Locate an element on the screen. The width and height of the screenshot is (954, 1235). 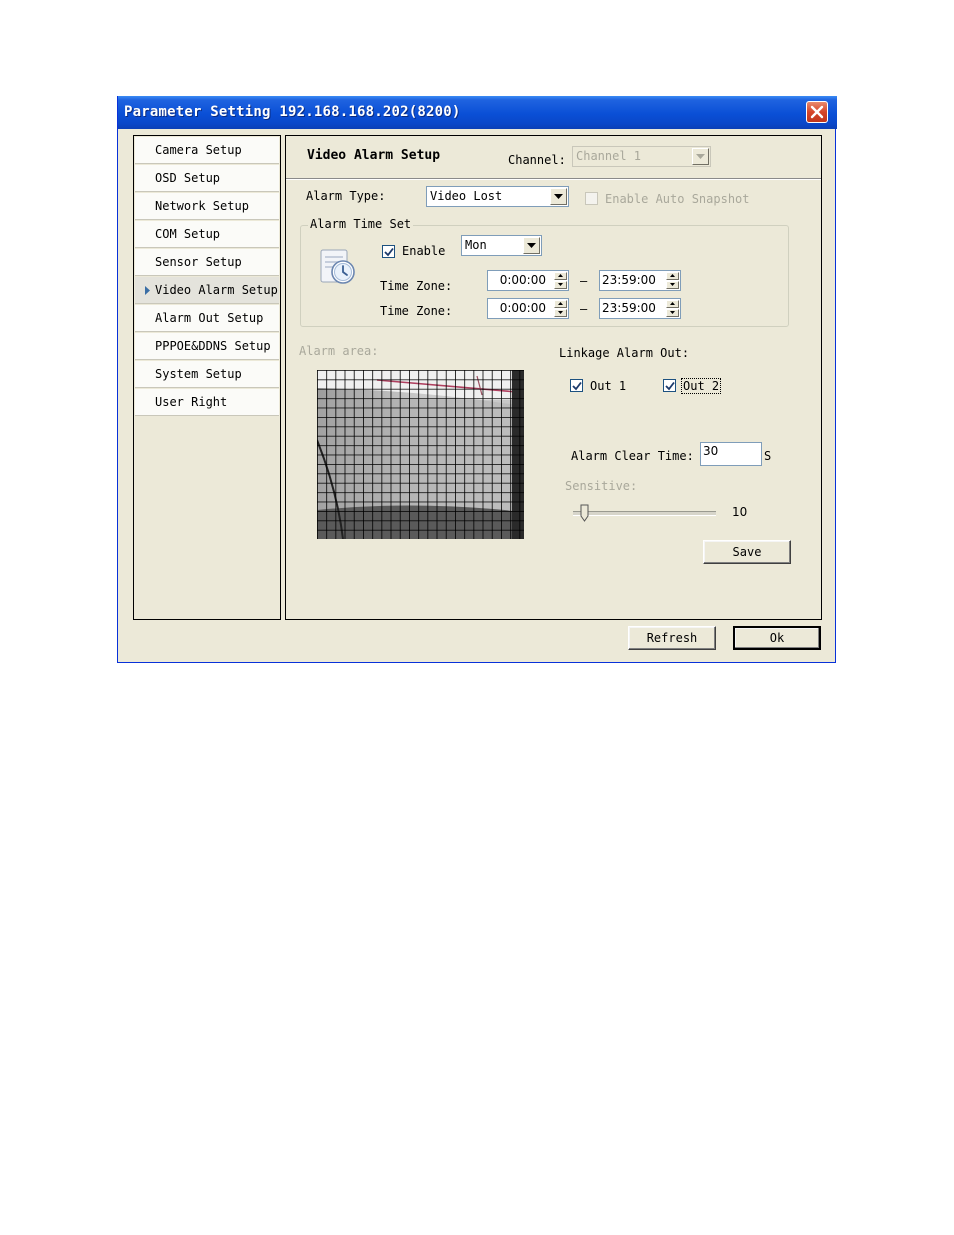
time-zone-2-end-spinner is located at coordinates (672, 308).